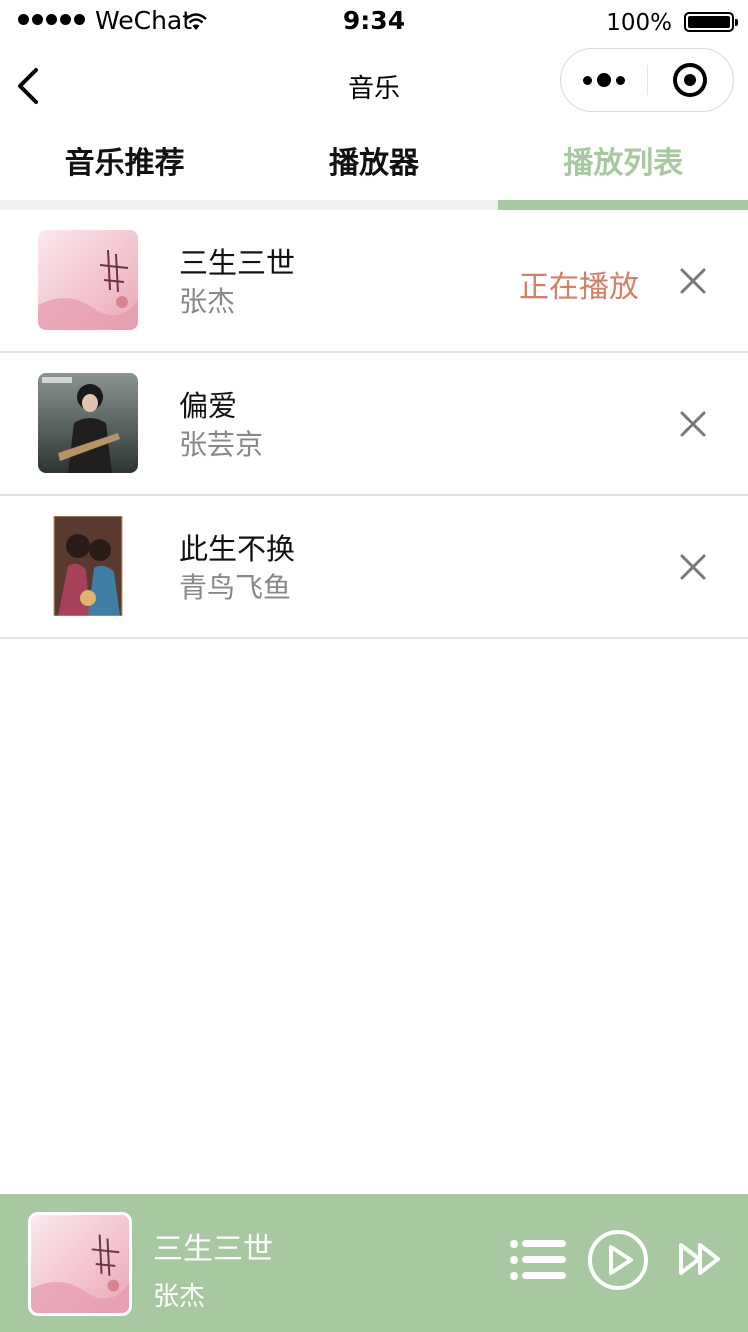  What do you see at coordinates (179, 1297) in the screenshot?
I see `player-artist: 张杰` at bounding box center [179, 1297].